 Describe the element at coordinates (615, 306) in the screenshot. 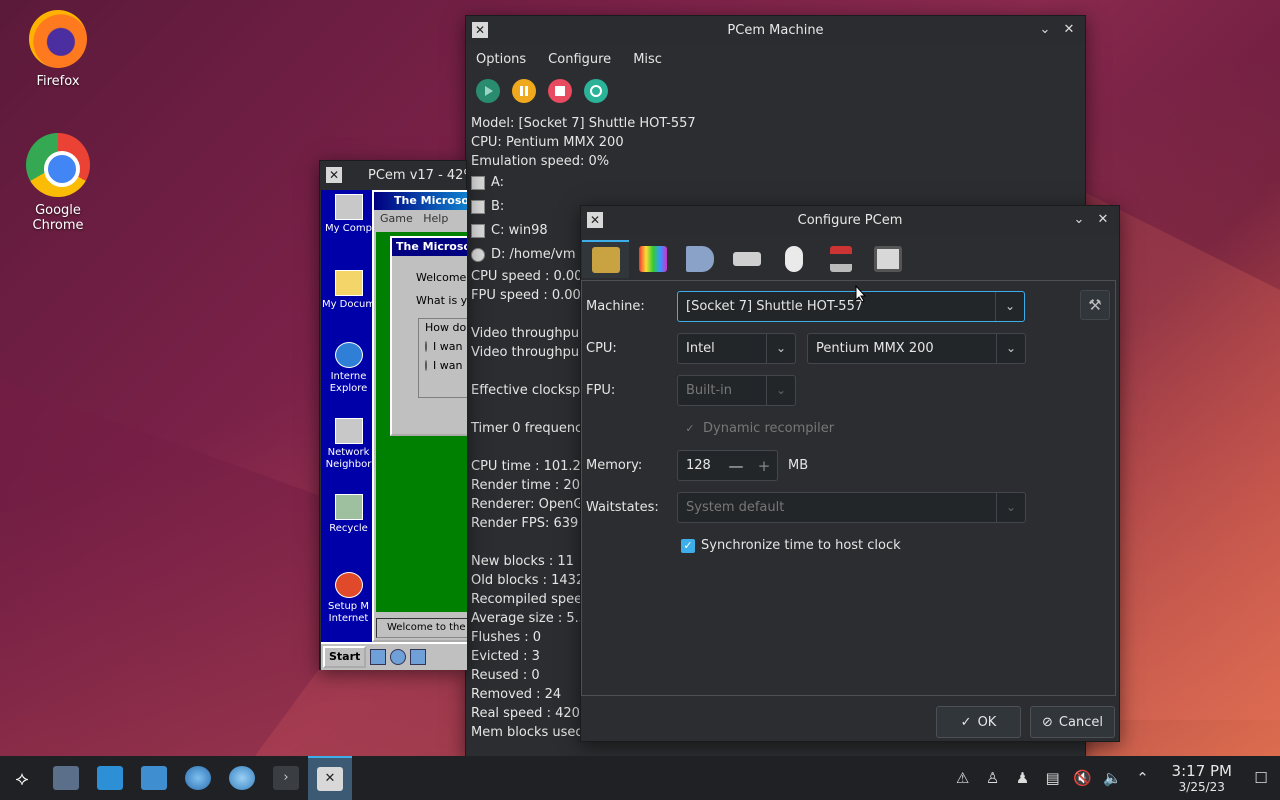

I see `machine-label: Machine:` at that location.